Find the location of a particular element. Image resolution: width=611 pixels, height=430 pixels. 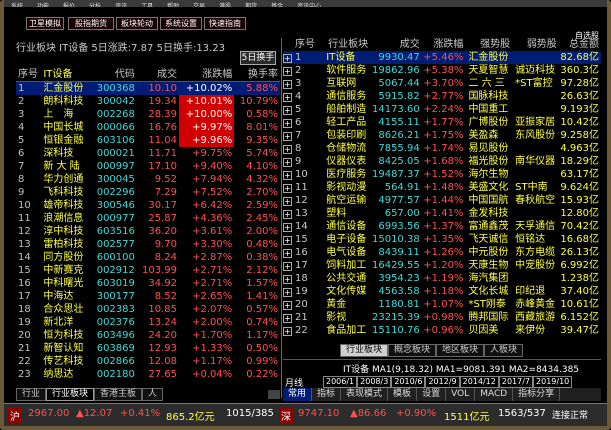

year-tick: 2012/9 is located at coordinates (442, 382).